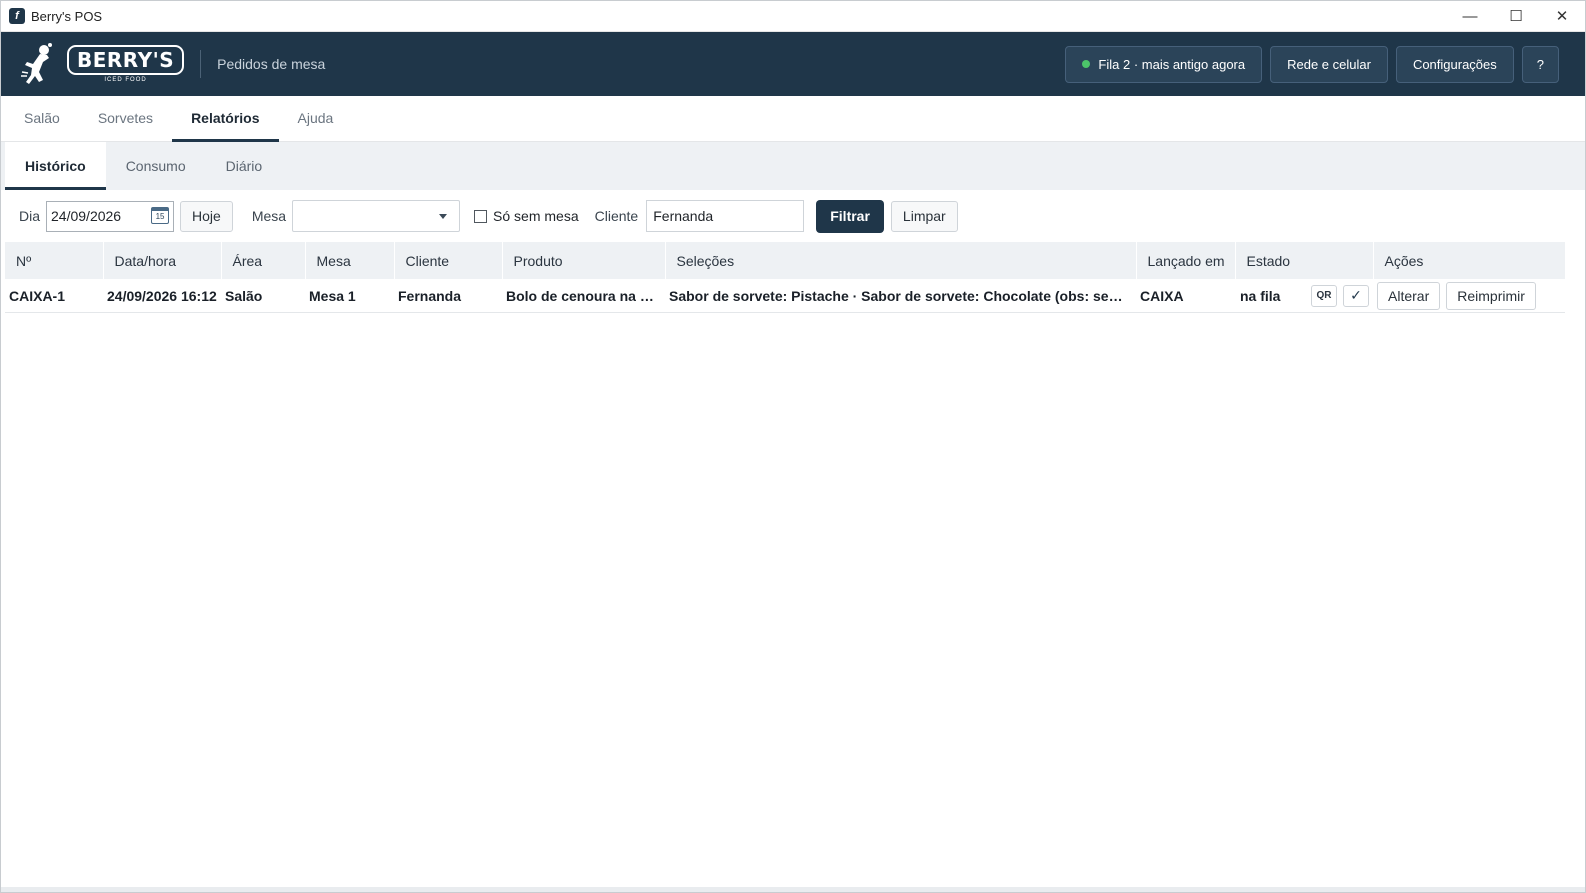 The height and width of the screenshot is (893, 1586). Describe the element at coordinates (269, 216) in the screenshot. I see `table-filter-label: Mesa` at that location.